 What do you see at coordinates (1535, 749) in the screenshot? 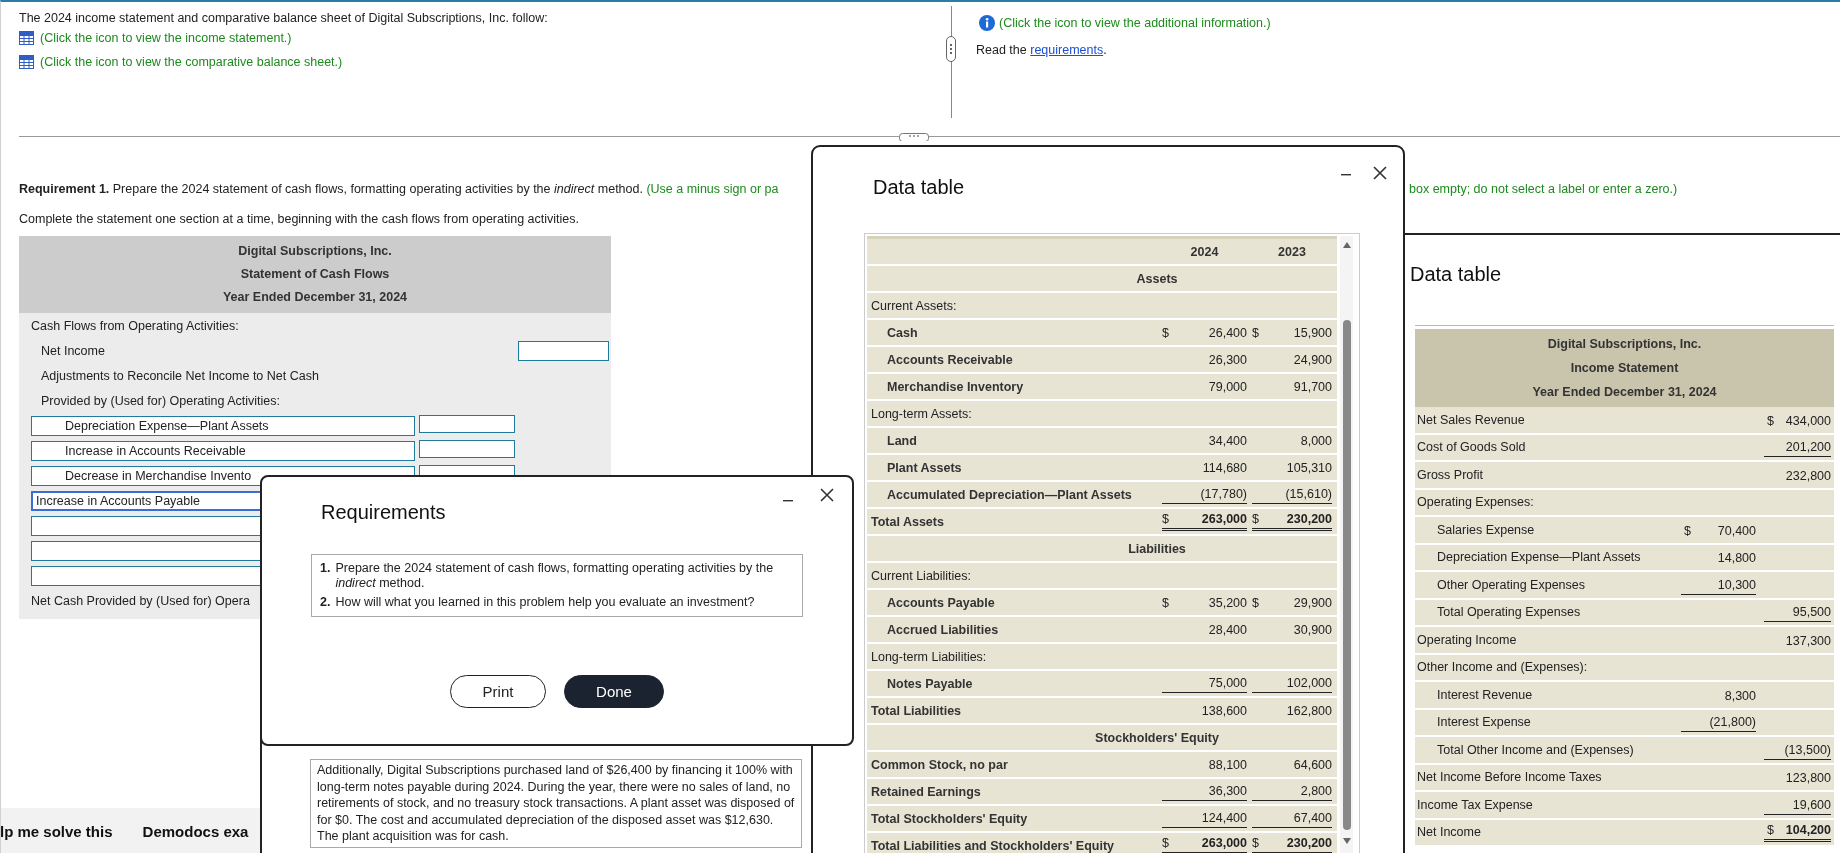
I see `row-label: Total Other Income and (Expenses)` at bounding box center [1535, 749].